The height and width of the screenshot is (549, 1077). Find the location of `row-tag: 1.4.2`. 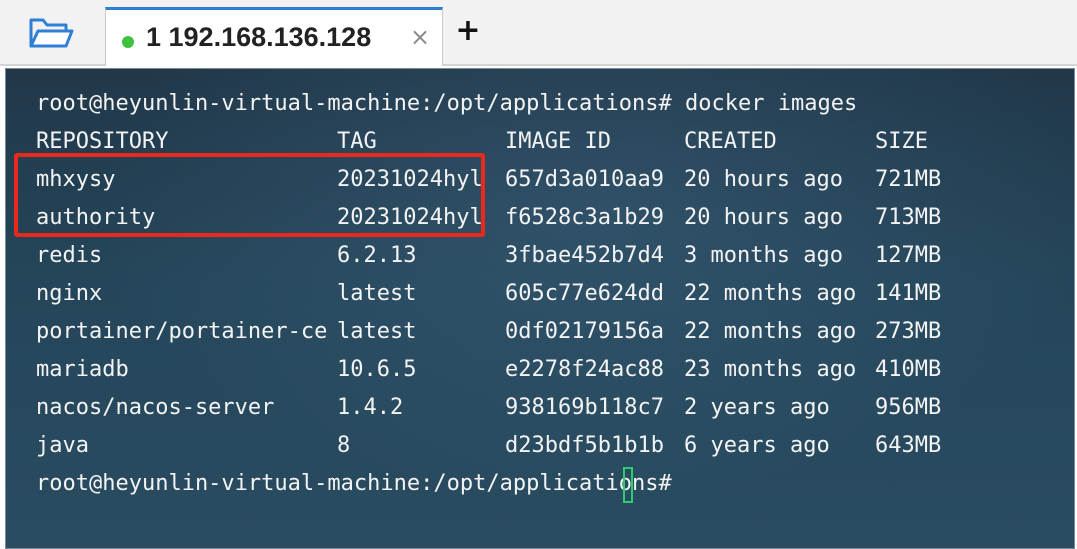

row-tag: 1.4.2 is located at coordinates (370, 407).